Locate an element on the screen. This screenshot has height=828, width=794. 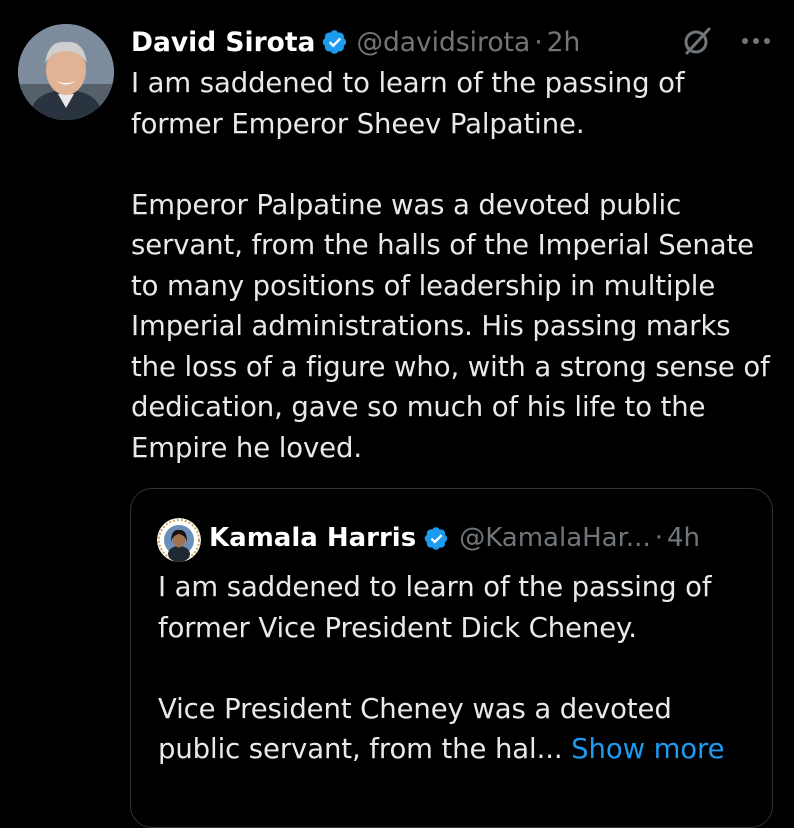
tweet-header: David Sirota @davidsirota · 2h is located at coordinates (452, 42).